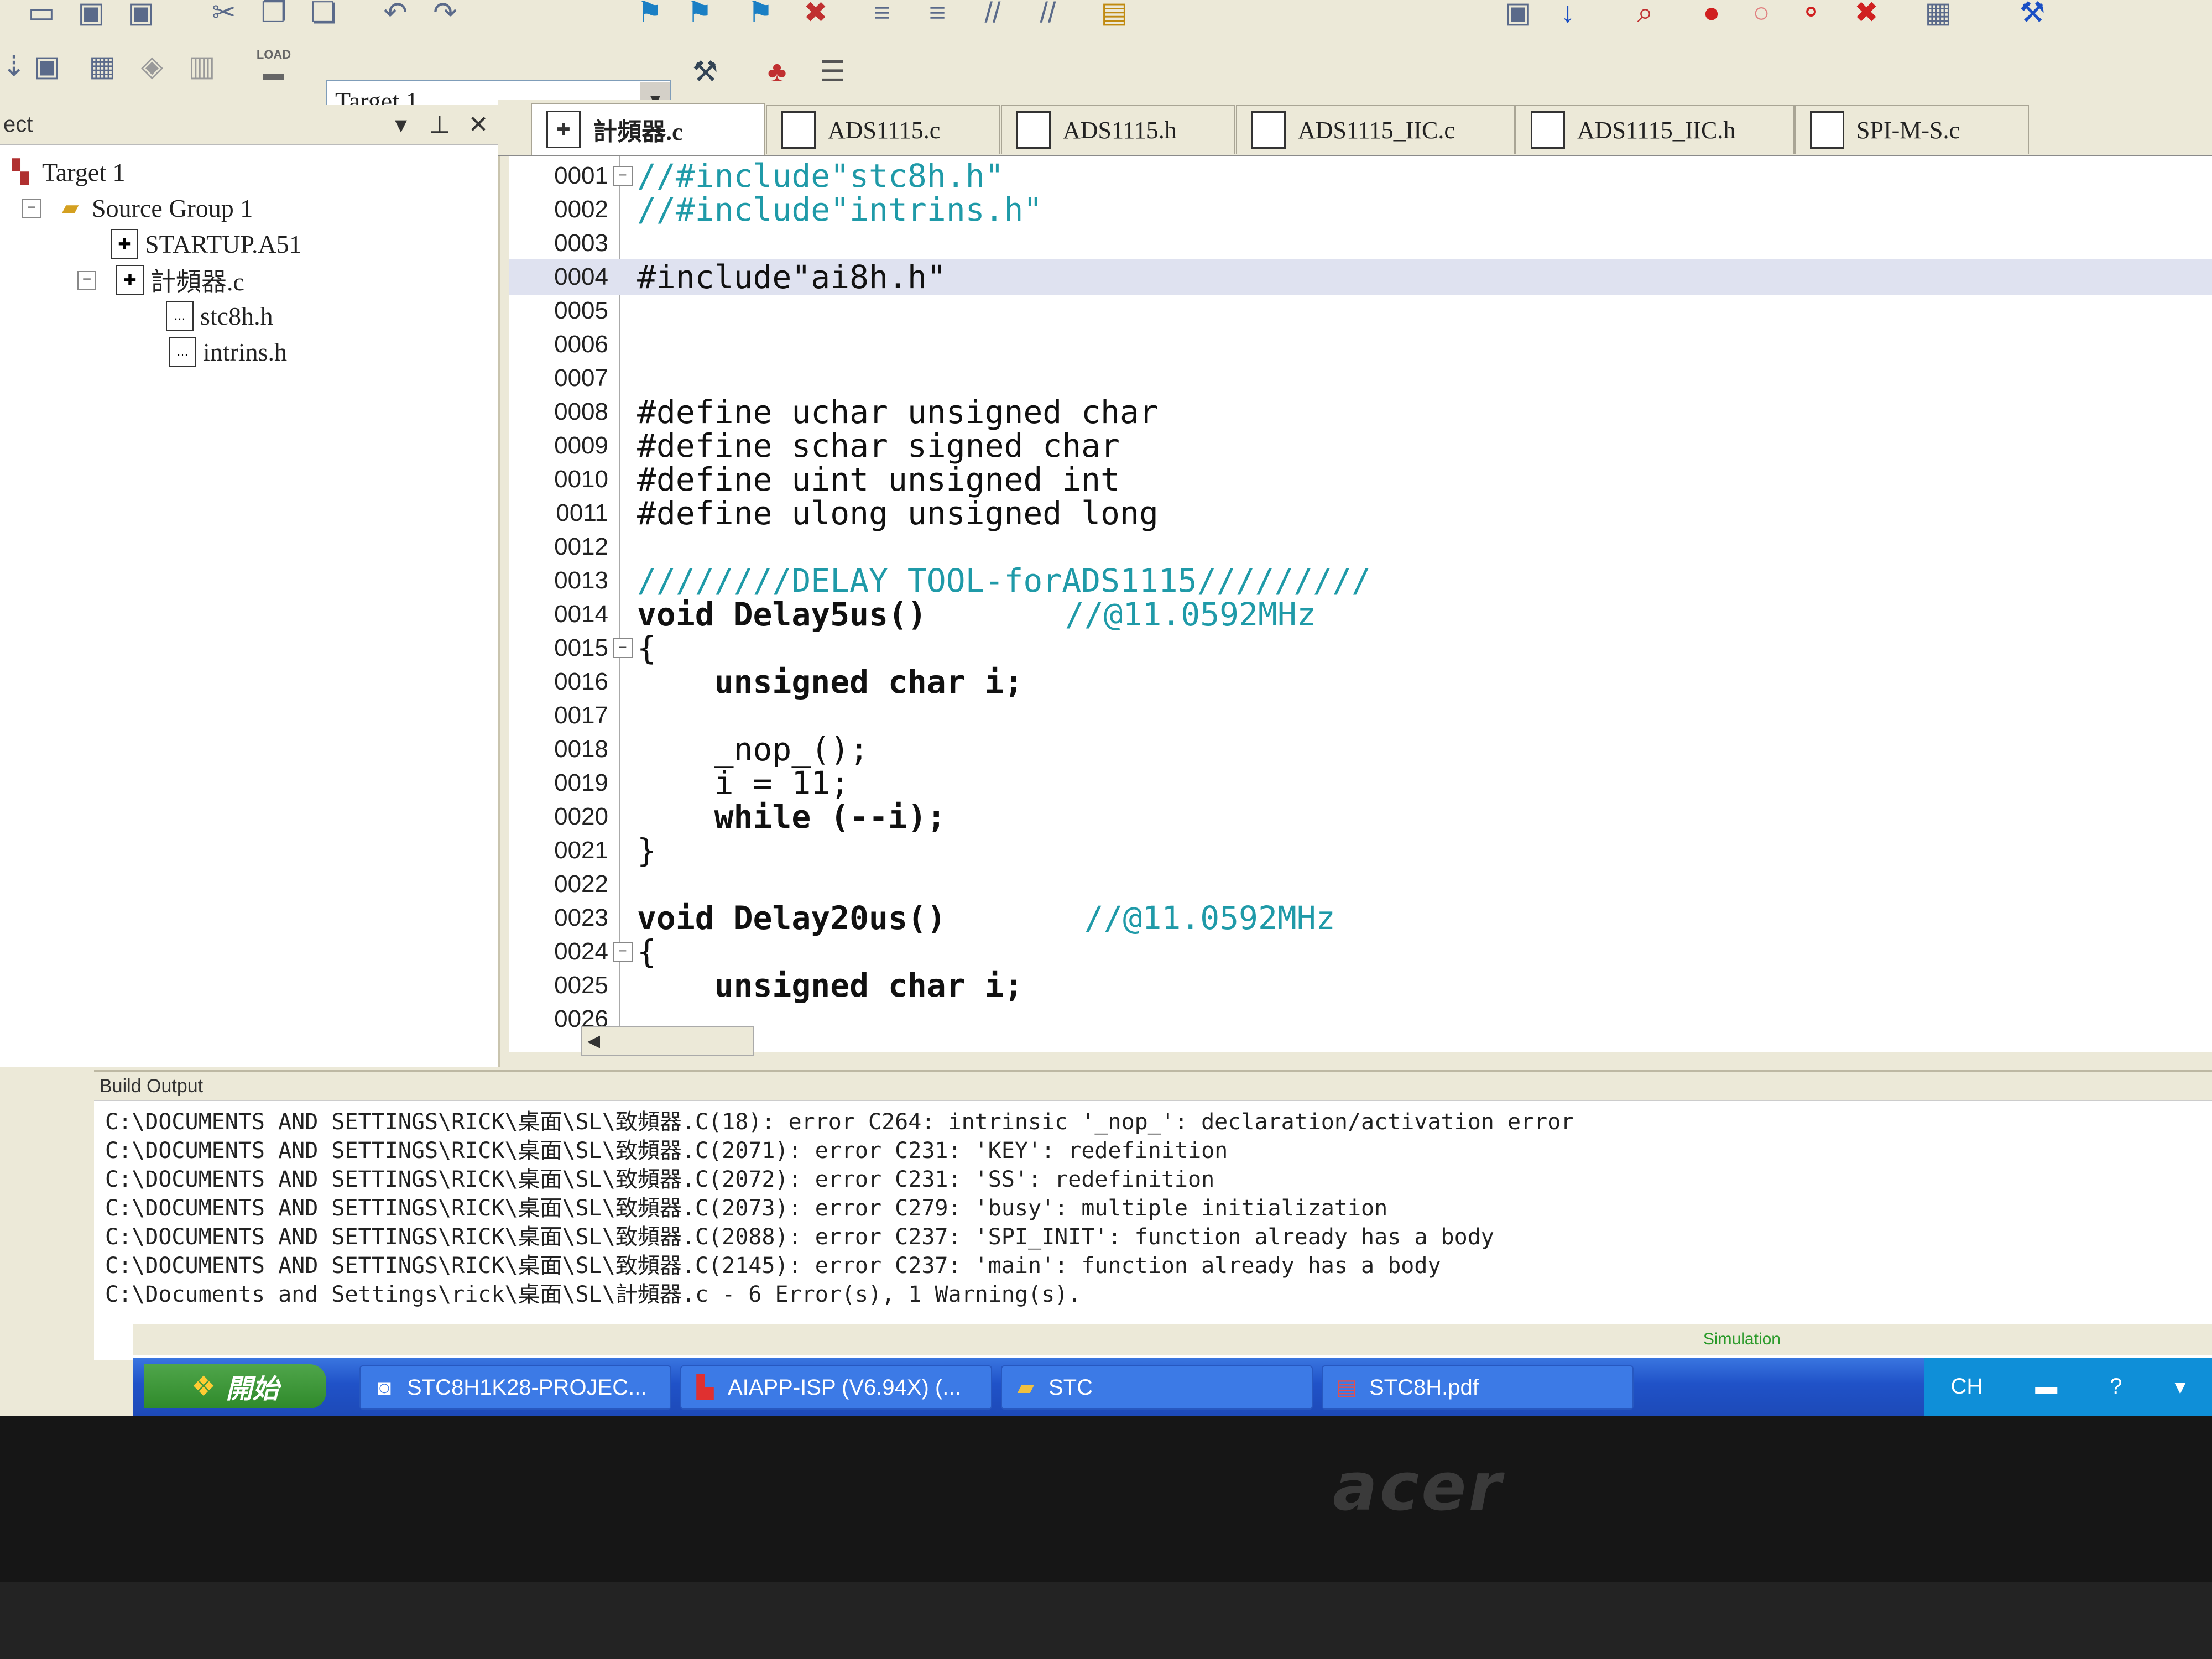 Image resolution: width=2212 pixels, height=1659 pixels. I want to click on code-line: 0003, so click(1361, 244).